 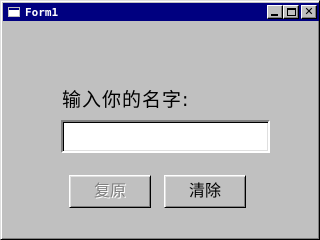 I want to click on maximize-button, so click(x=291, y=12).